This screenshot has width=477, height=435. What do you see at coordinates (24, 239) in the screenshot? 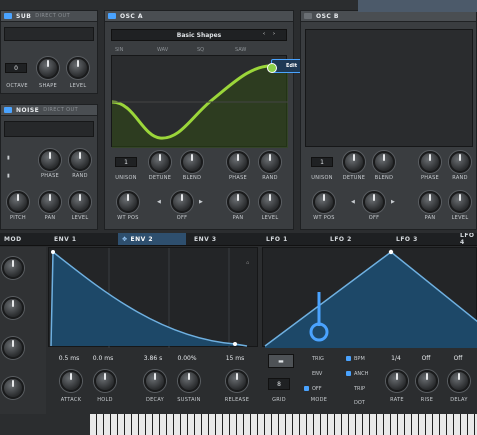
I see `tab-mod: MOD` at bounding box center [24, 239].